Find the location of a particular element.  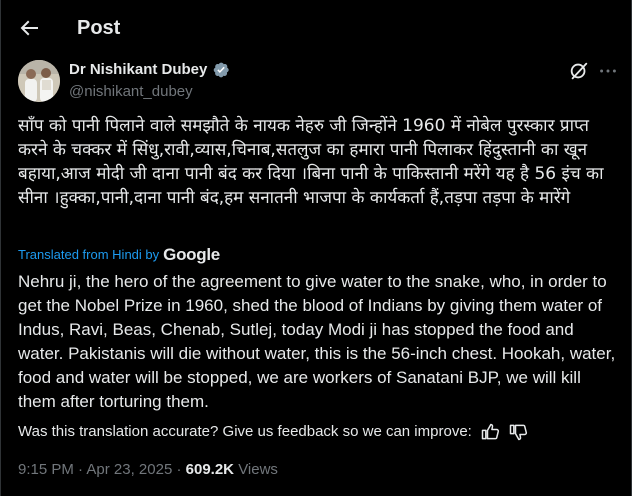

google-logo: Google is located at coordinates (191, 254).